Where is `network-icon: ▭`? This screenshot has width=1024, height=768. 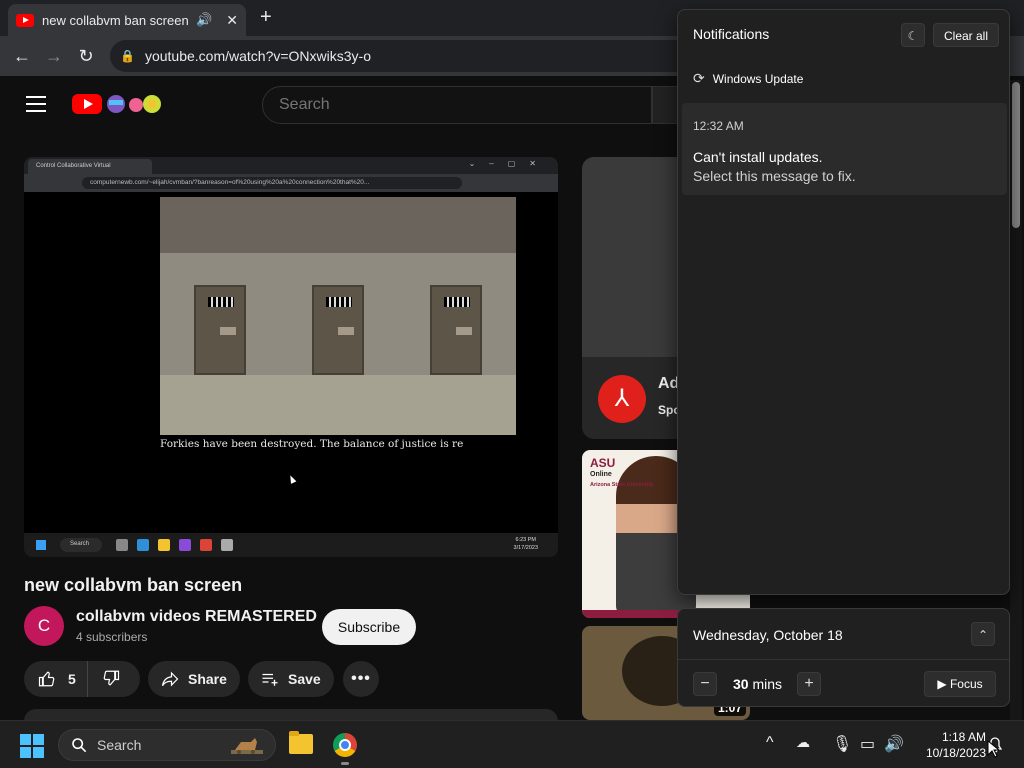
network-icon: ▭ is located at coordinates (867, 744).